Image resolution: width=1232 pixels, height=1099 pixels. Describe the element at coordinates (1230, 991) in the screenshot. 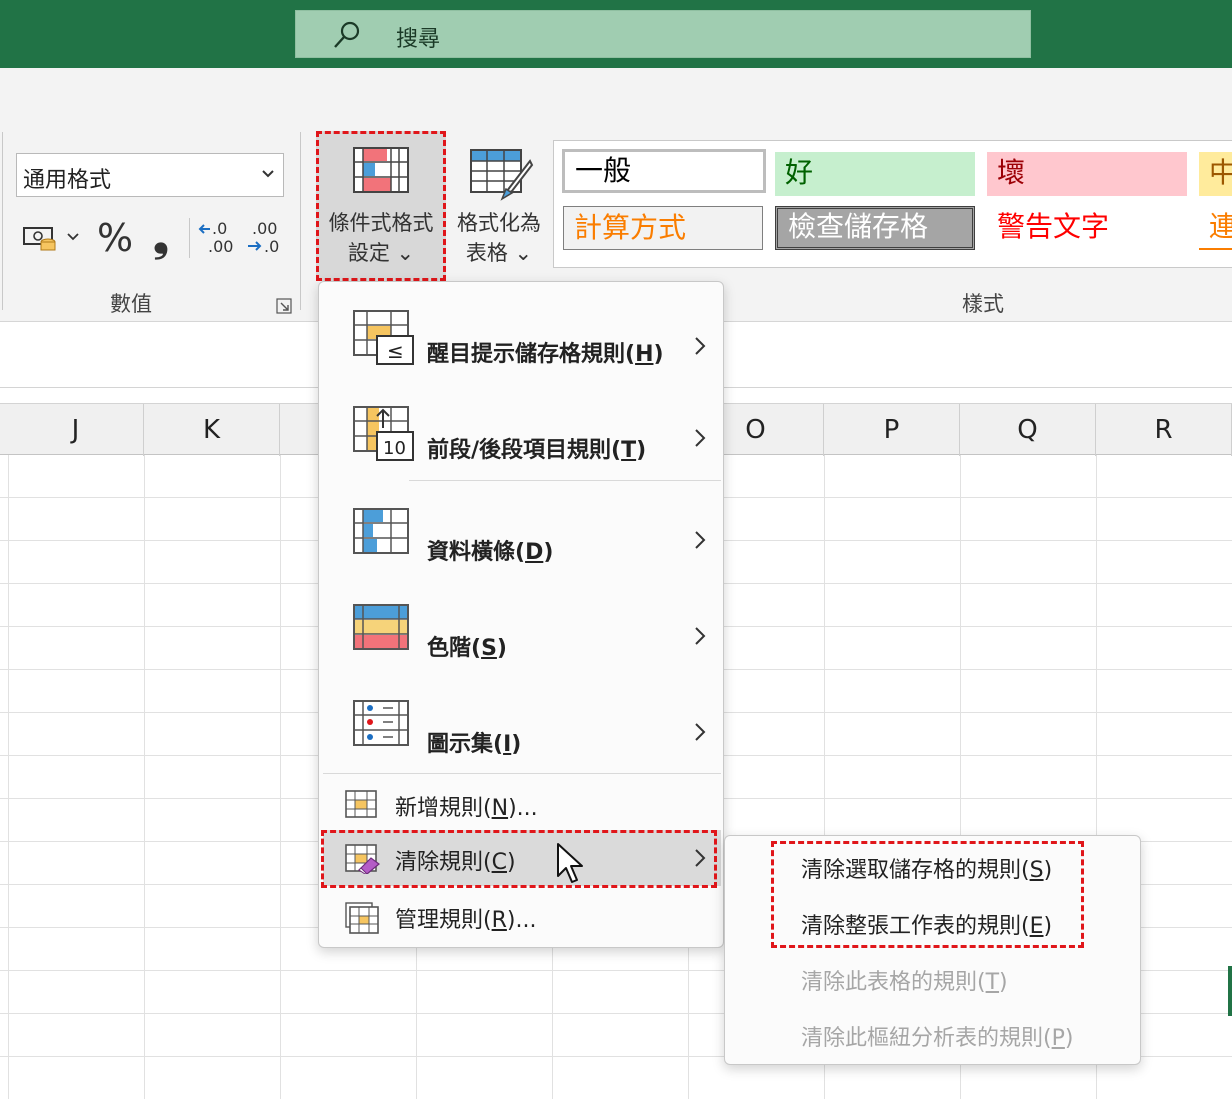

I see `scroll-marker` at that location.